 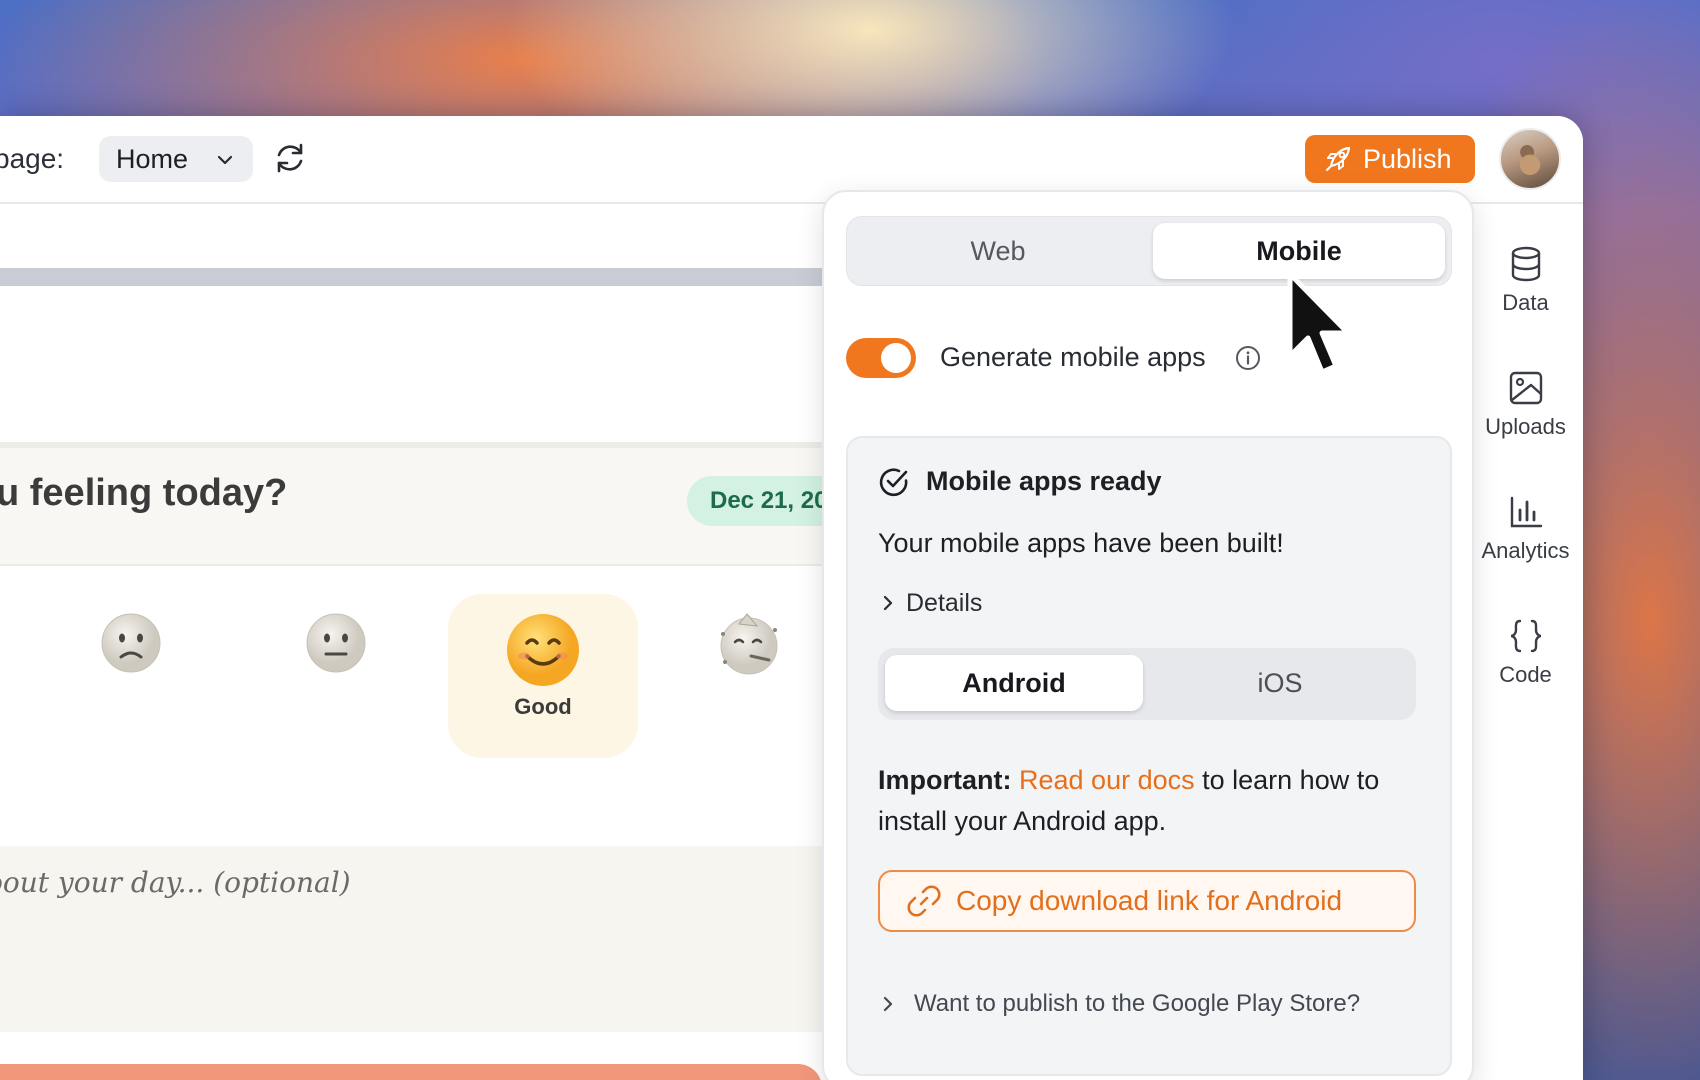 I want to click on rocket-icon, so click(x=1338, y=159).